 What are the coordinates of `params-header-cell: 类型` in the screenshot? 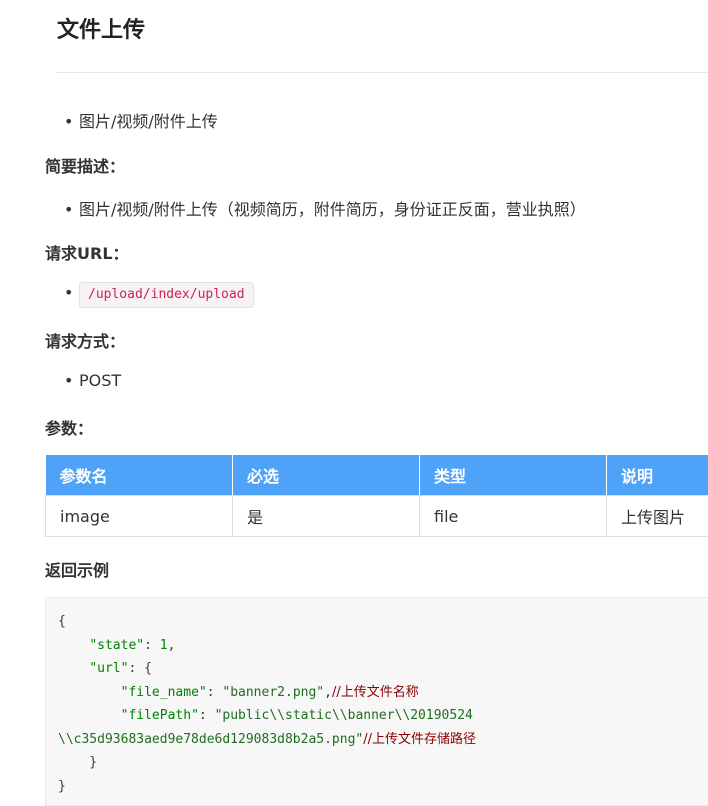 It's located at (513, 475).